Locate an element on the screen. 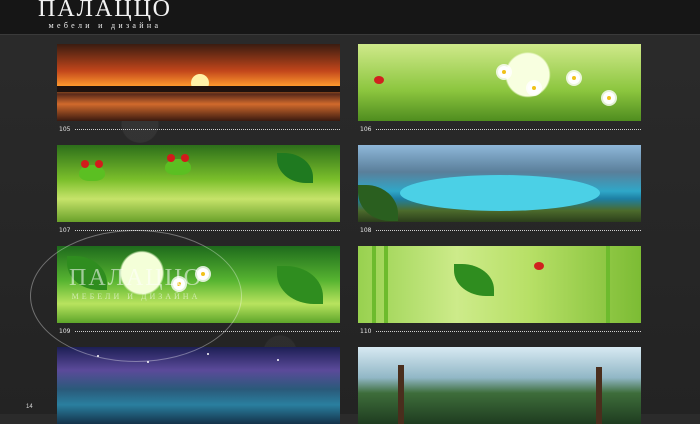 Image resolution: width=700 pixels, height=424 pixels. frogs-parrot-photo is located at coordinates (198, 183).